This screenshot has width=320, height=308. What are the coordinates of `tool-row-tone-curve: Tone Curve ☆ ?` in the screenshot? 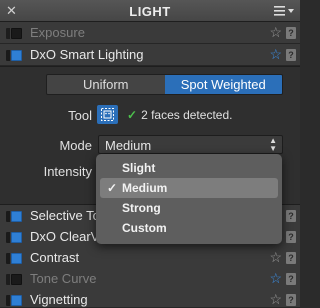 It's located at (150, 279).